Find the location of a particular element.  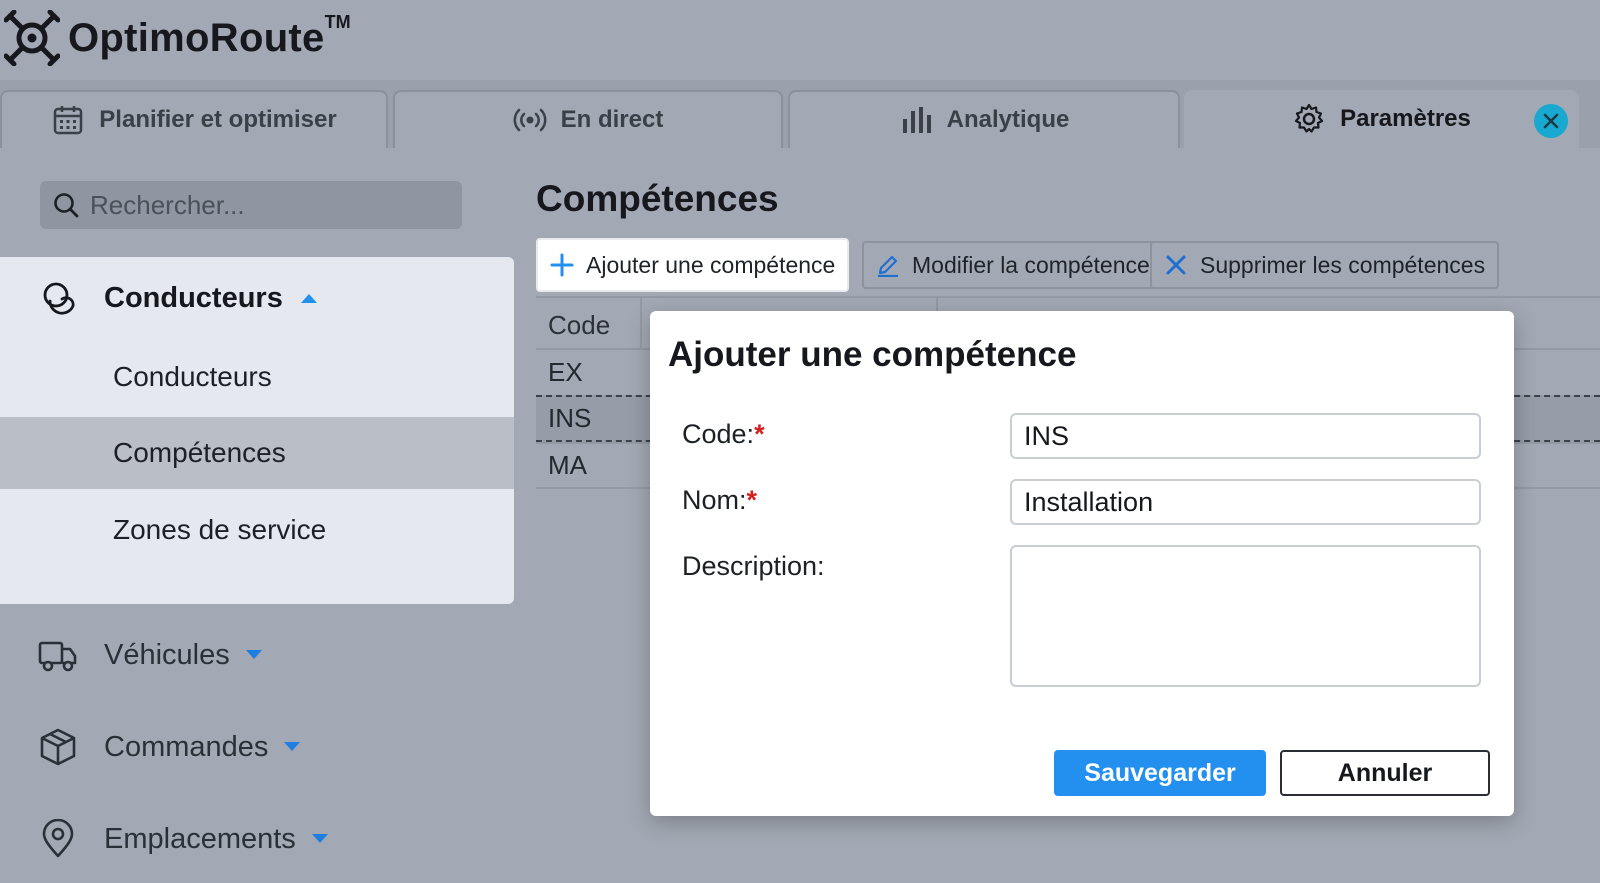

package-icon is located at coordinates (58, 747).